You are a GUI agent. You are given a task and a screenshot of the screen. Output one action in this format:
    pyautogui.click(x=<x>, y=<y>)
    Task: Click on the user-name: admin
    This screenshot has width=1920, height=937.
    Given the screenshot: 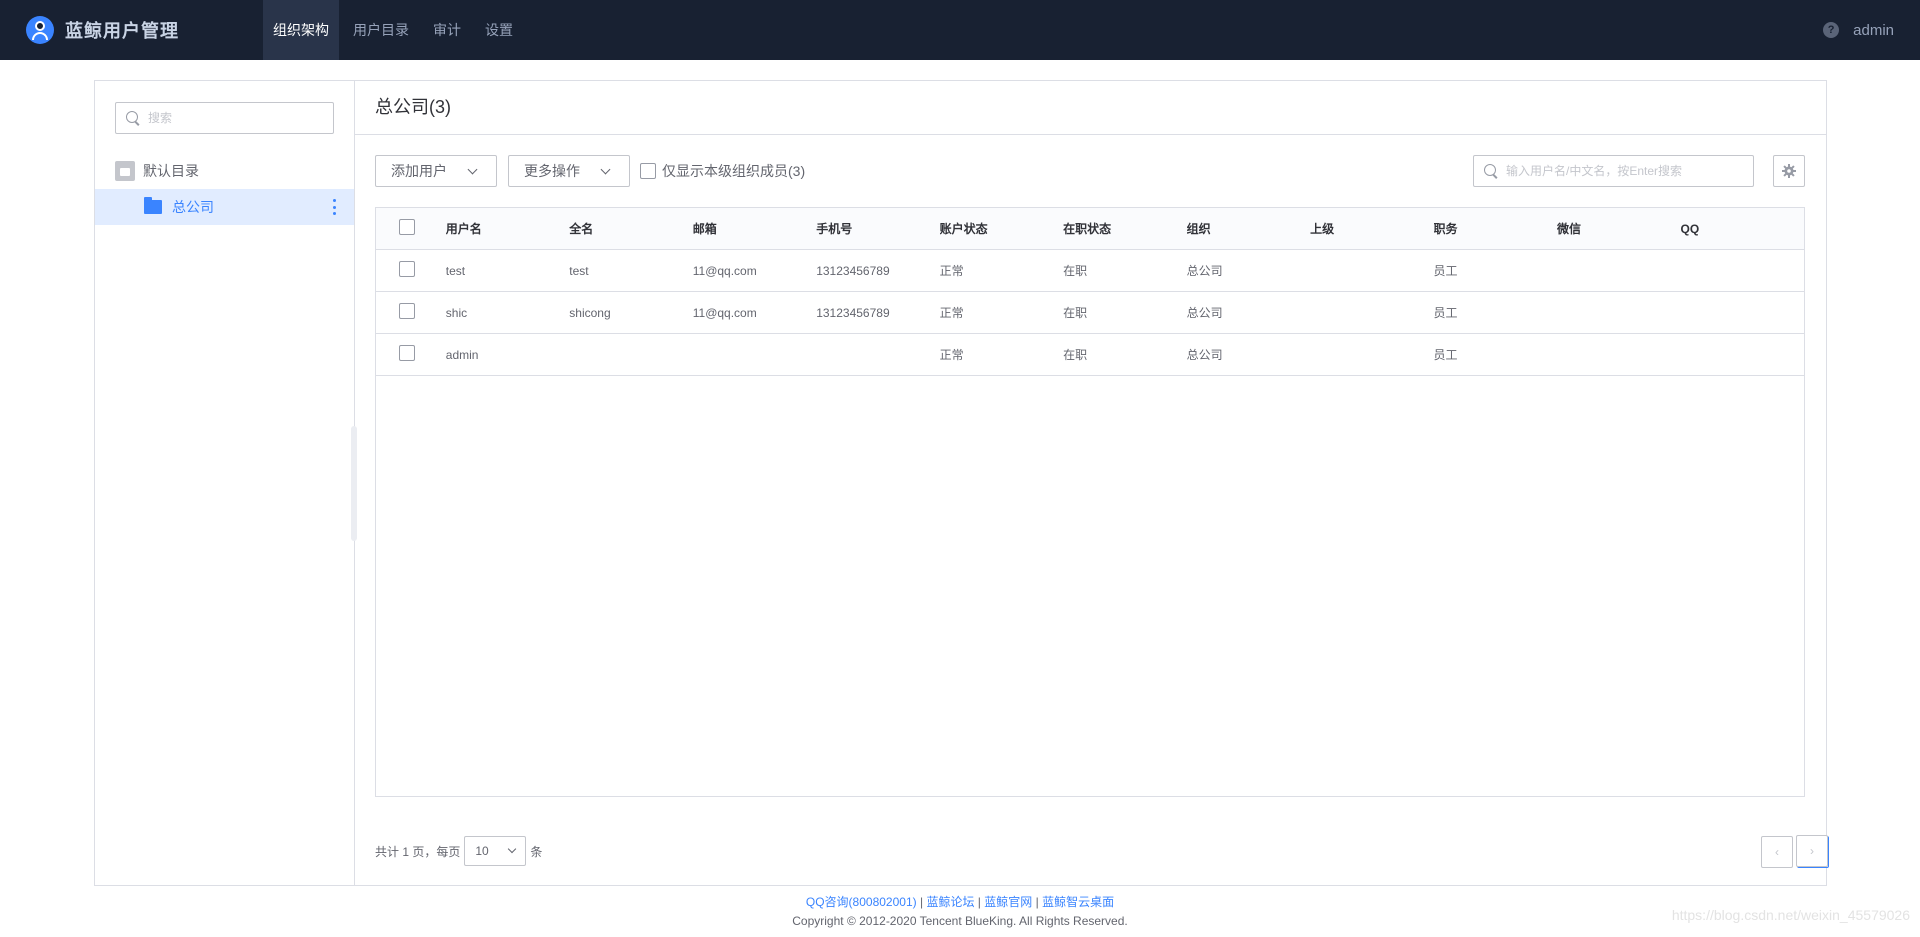 What is the action you would take?
    pyautogui.click(x=1873, y=30)
    